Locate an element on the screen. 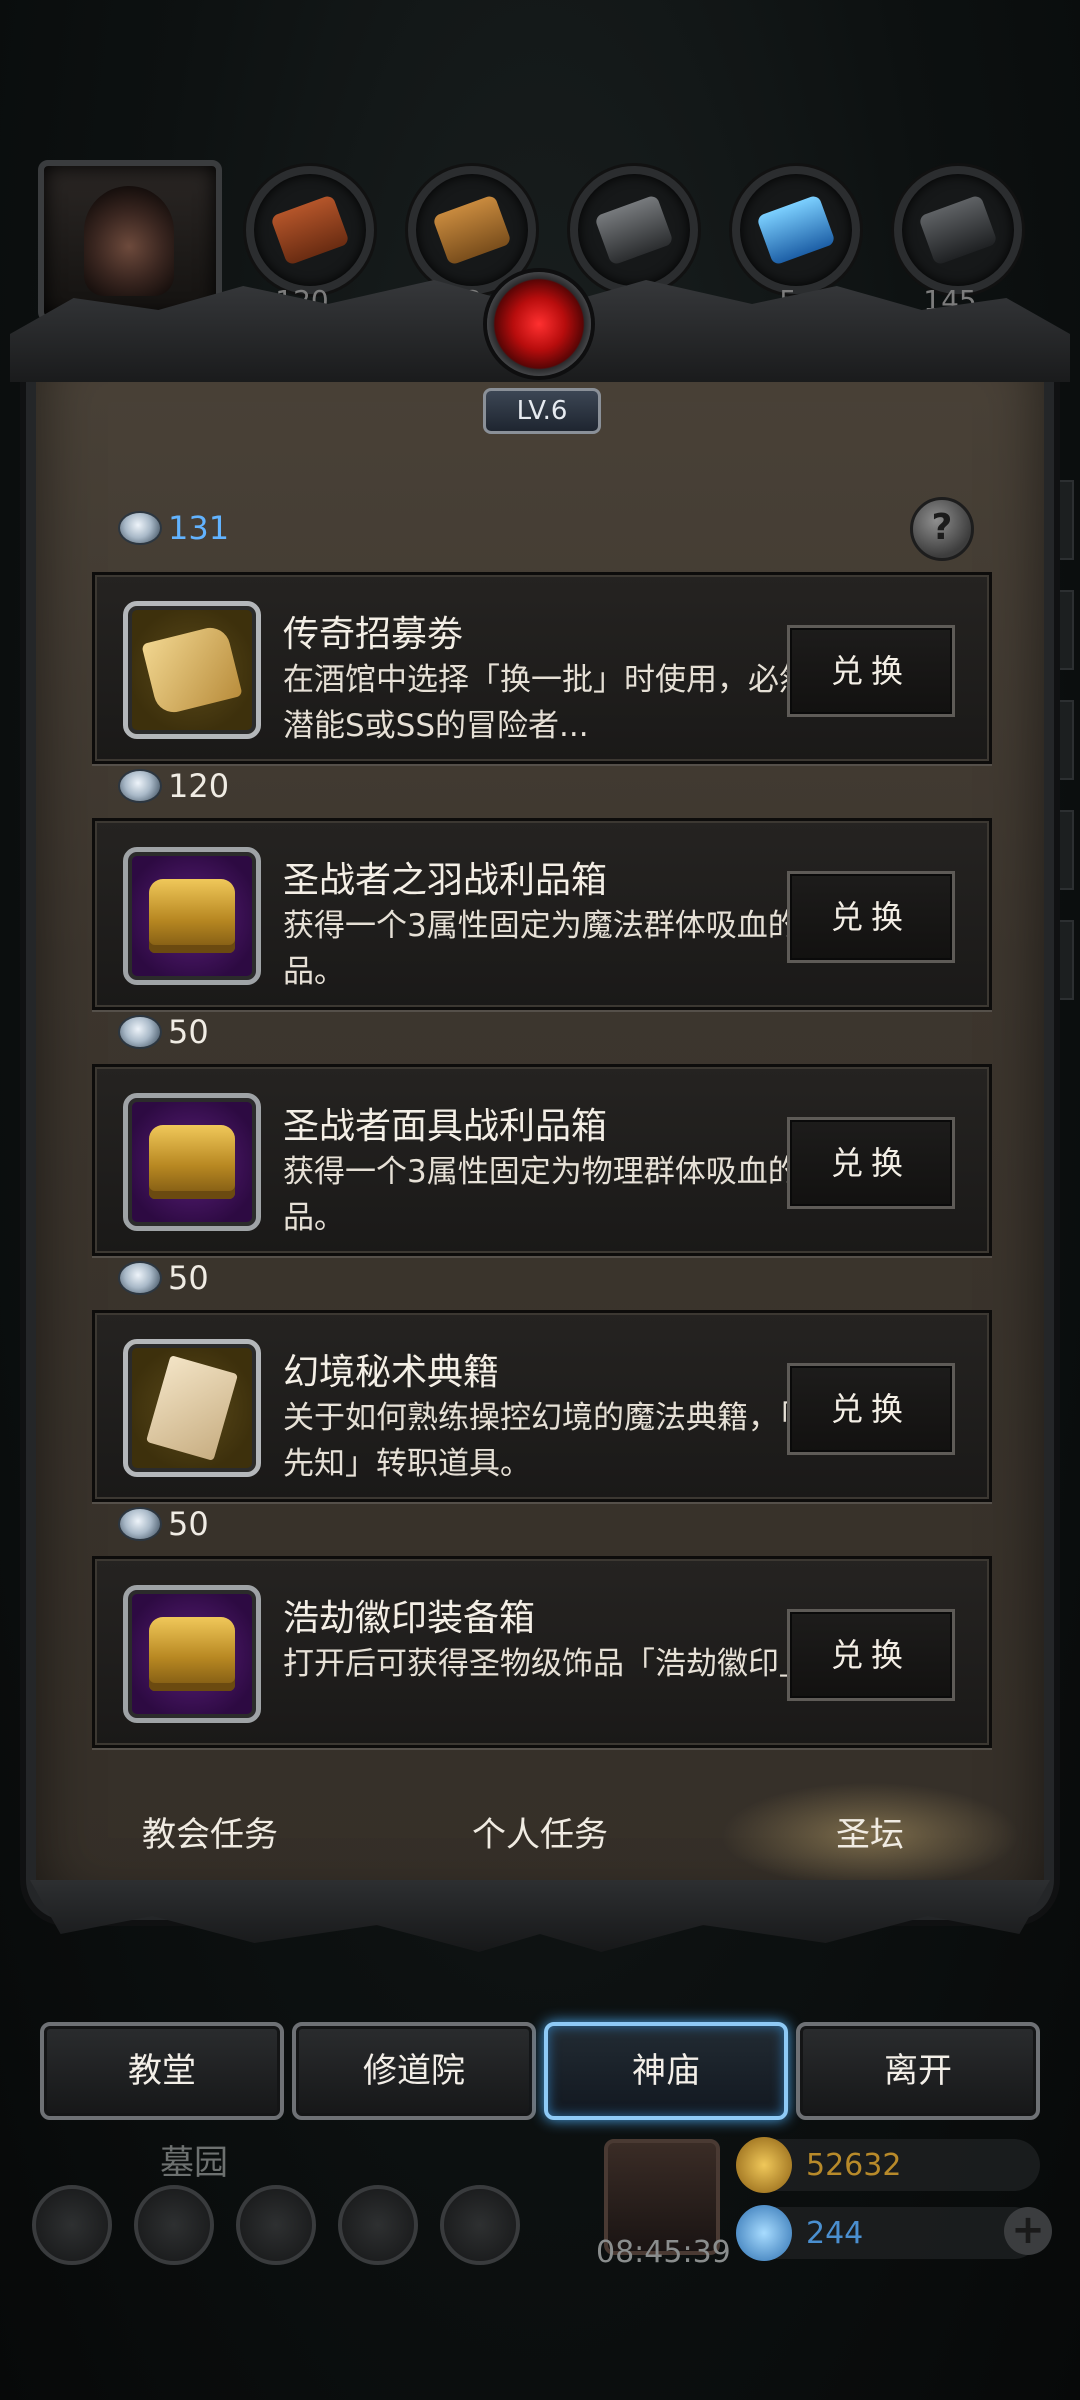 The image size is (1080, 2400). scroll-icon is located at coordinates (192, 670).